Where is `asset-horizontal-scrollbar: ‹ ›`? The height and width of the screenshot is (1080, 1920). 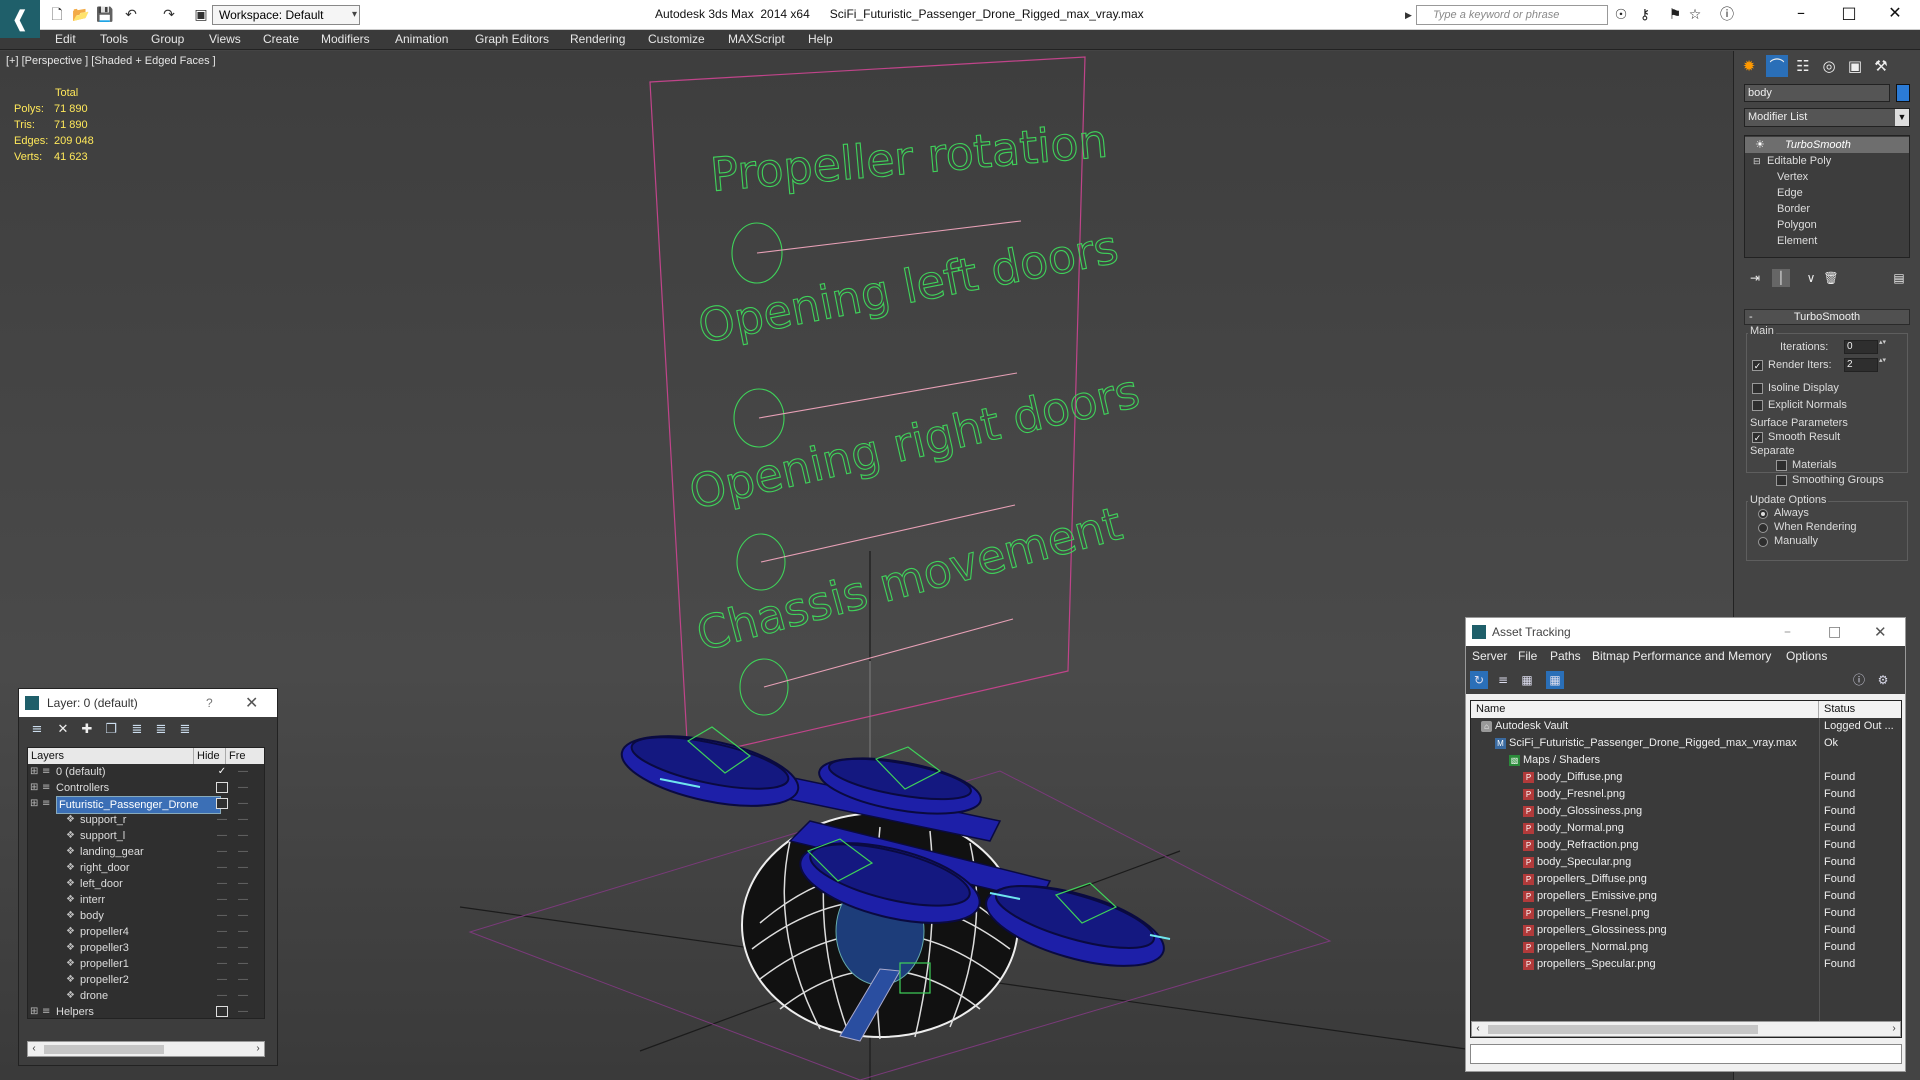 asset-horizontal-scrollbar: ‹ › is located at coordinates (1686, 1029).